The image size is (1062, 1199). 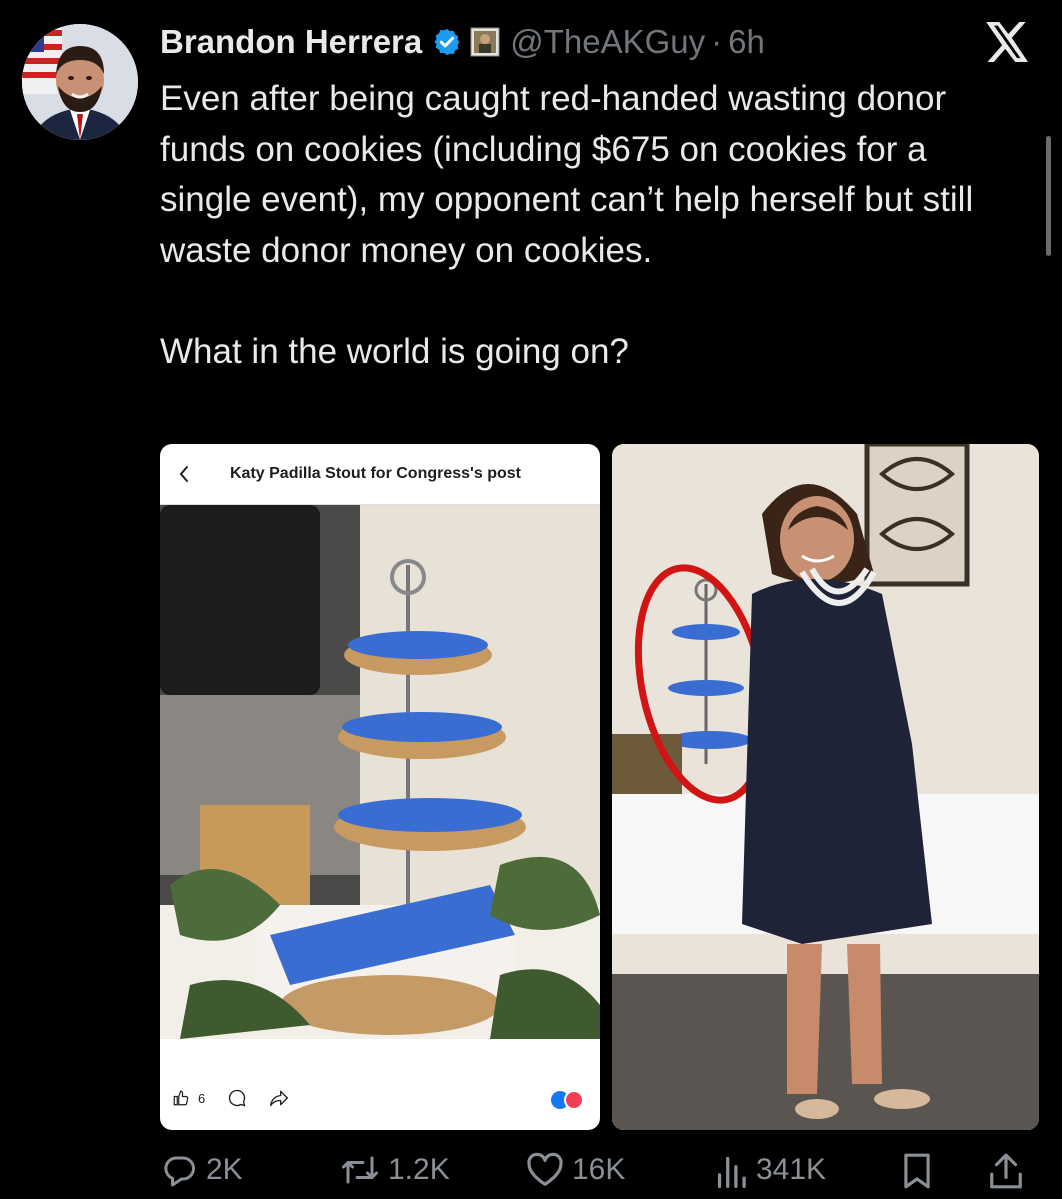 I want to click on chevron-left-icon, so click(x=183, y=474).